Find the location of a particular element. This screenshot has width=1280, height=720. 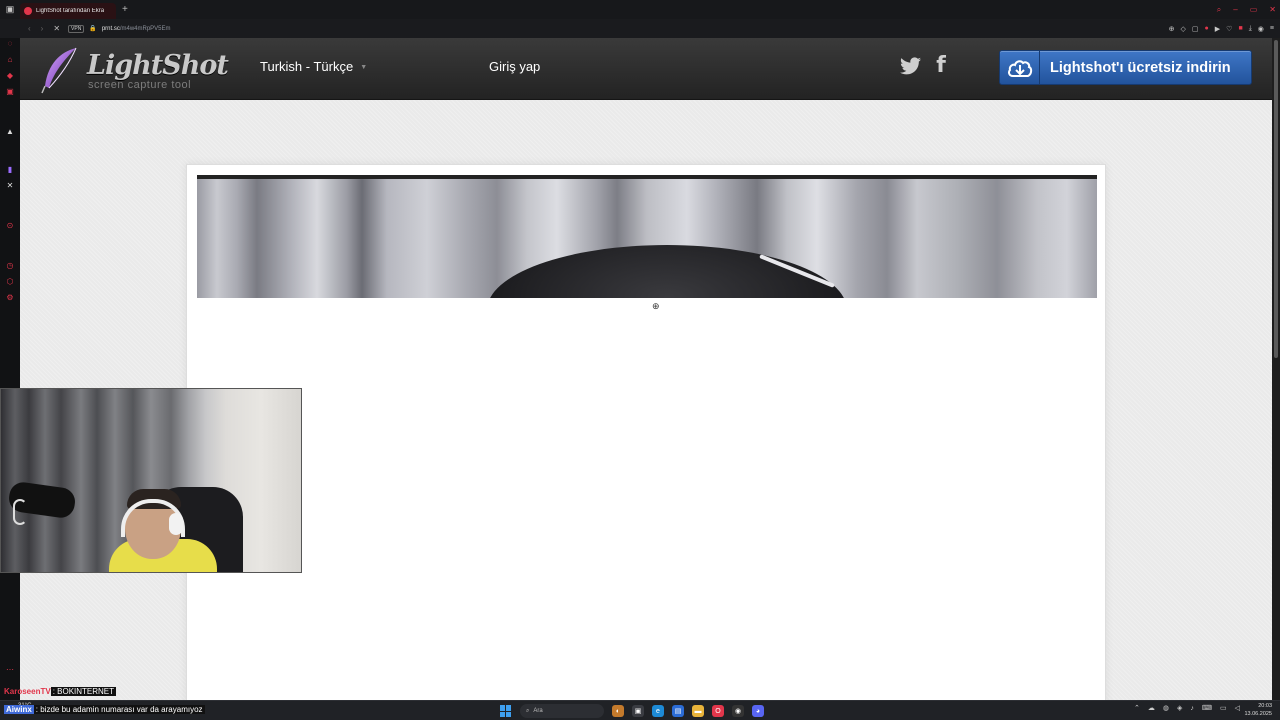

discord-icon: ◕ is located at coordinates (758, 711).